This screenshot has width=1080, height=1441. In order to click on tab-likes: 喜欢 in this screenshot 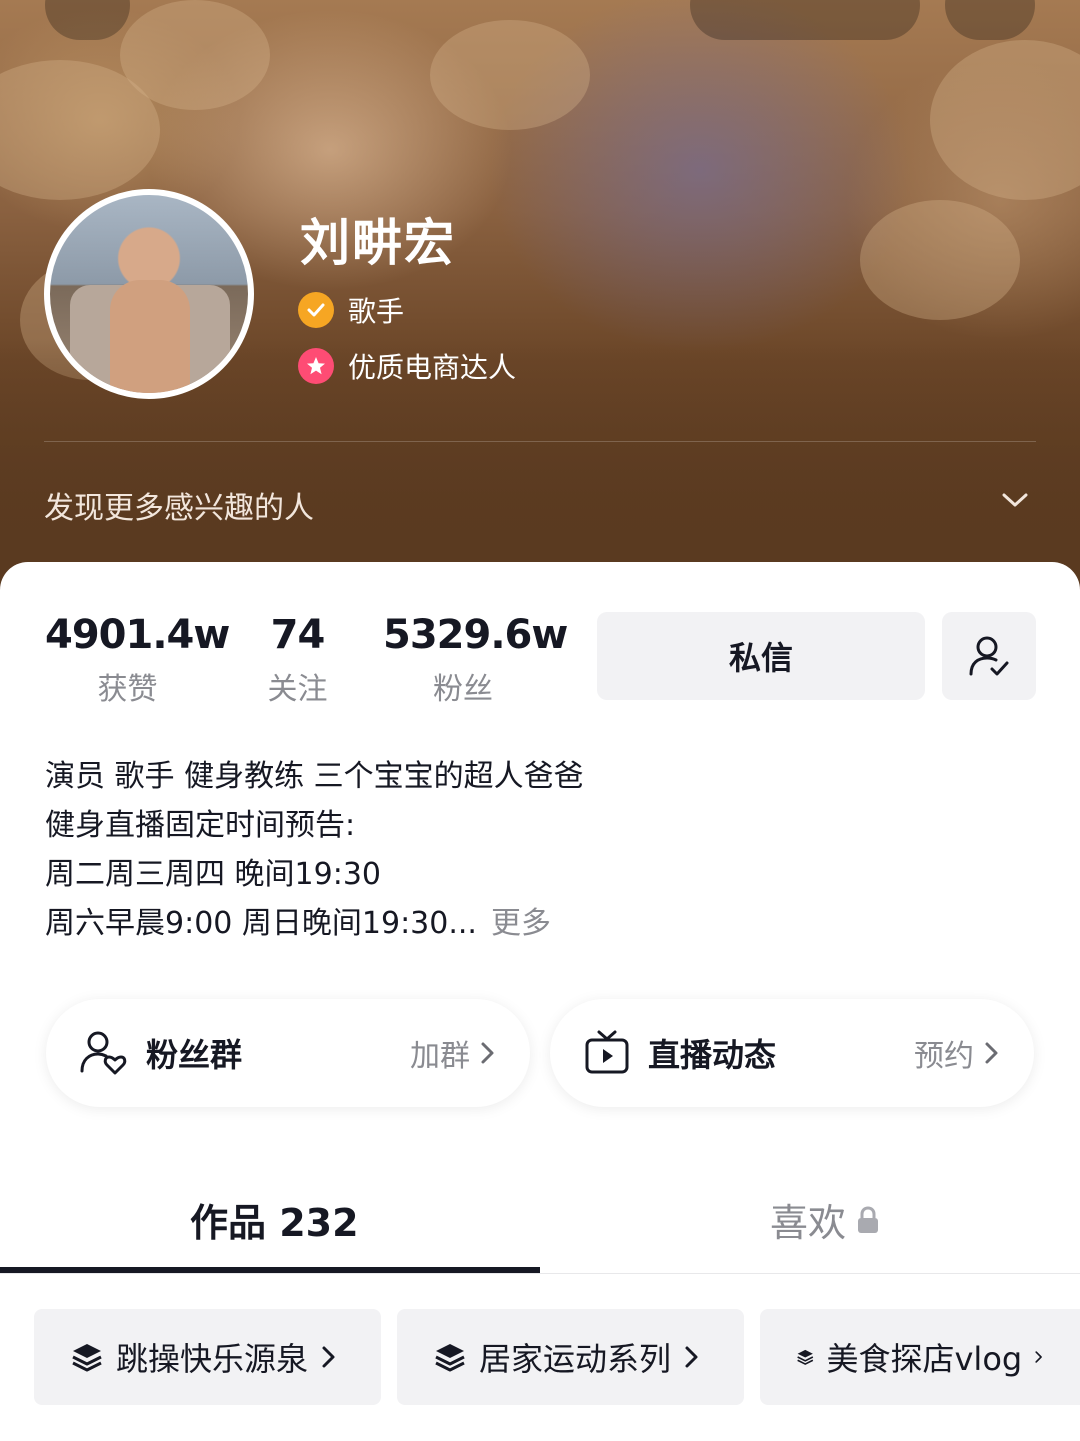, I will do `click(825, 1219)`.